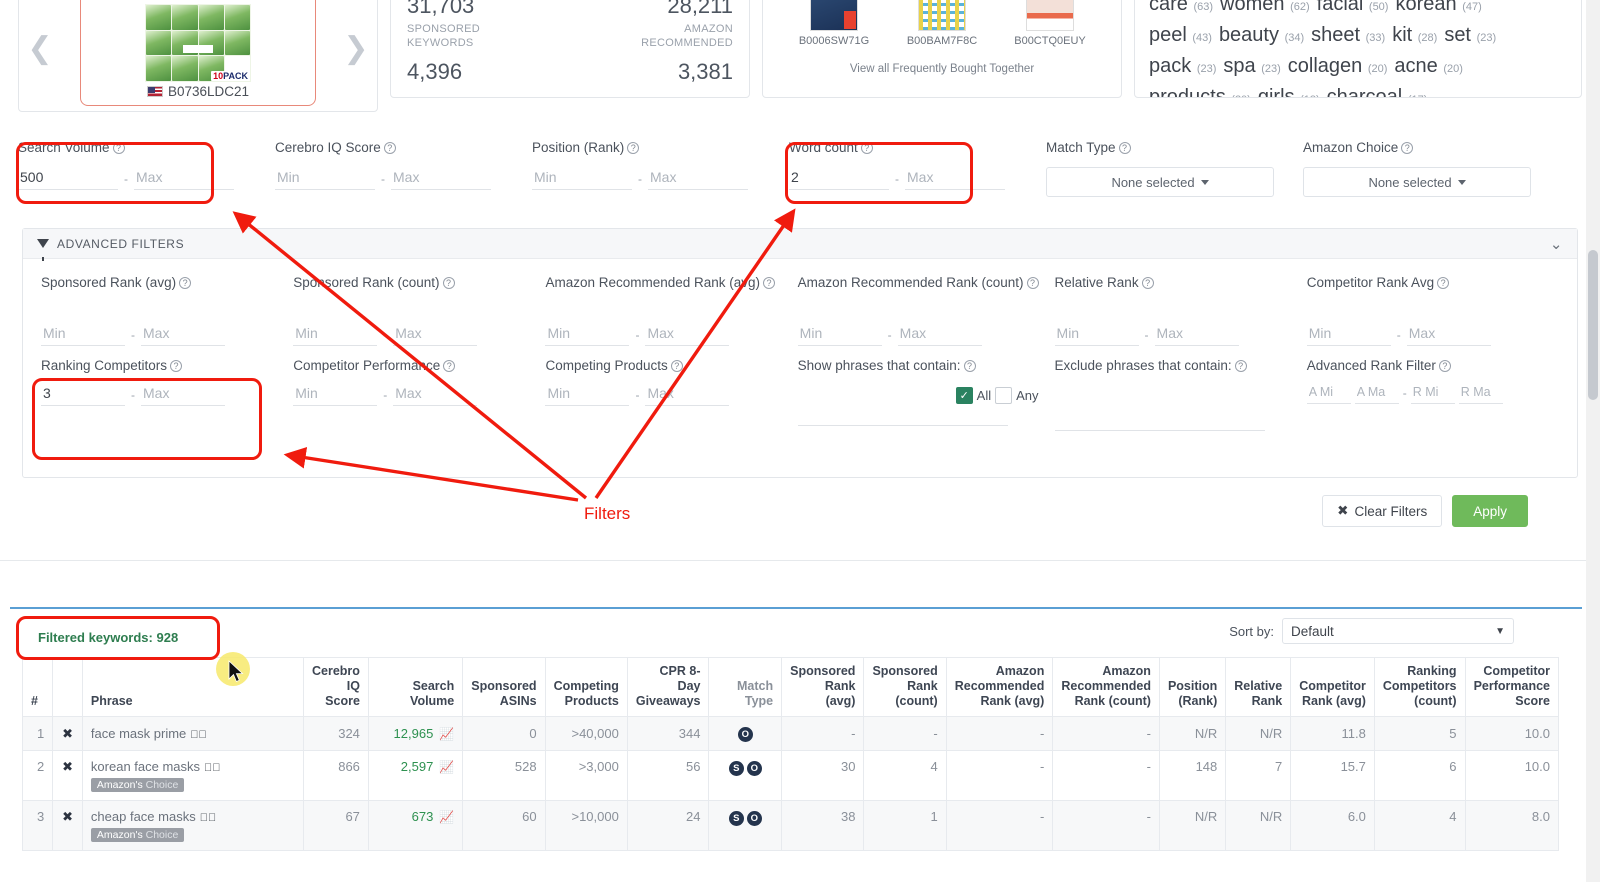 This screenshot has width=1600, height=882. I want to click on col-ranking-competitors: Ranking Competitors (count), so click(1419, 687).